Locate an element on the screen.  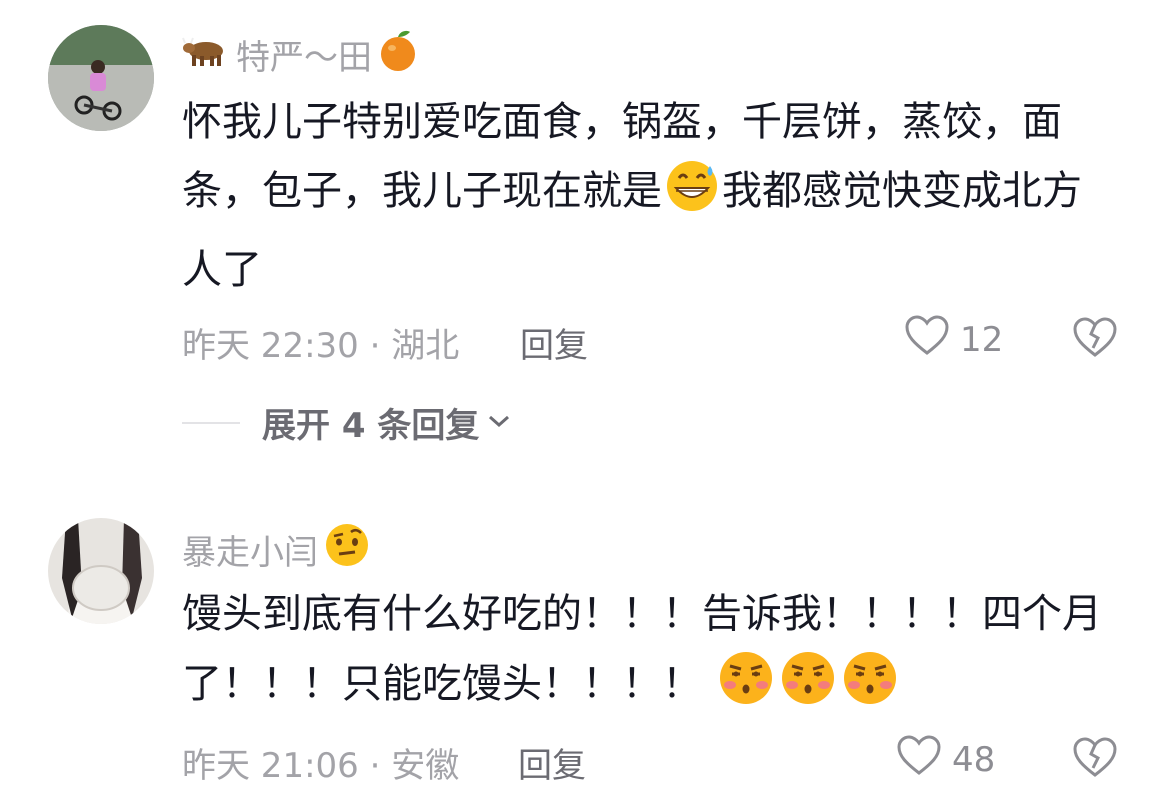
time-location: 昨天 21:06 · 安徽 is located at coordinates (321, 766).